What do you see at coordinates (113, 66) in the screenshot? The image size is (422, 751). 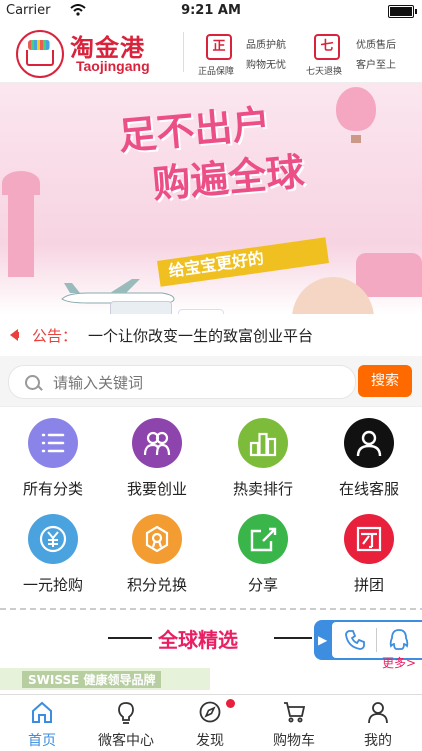 I see `brand-name-en: Taojingang` at bounding box center [113, 66].